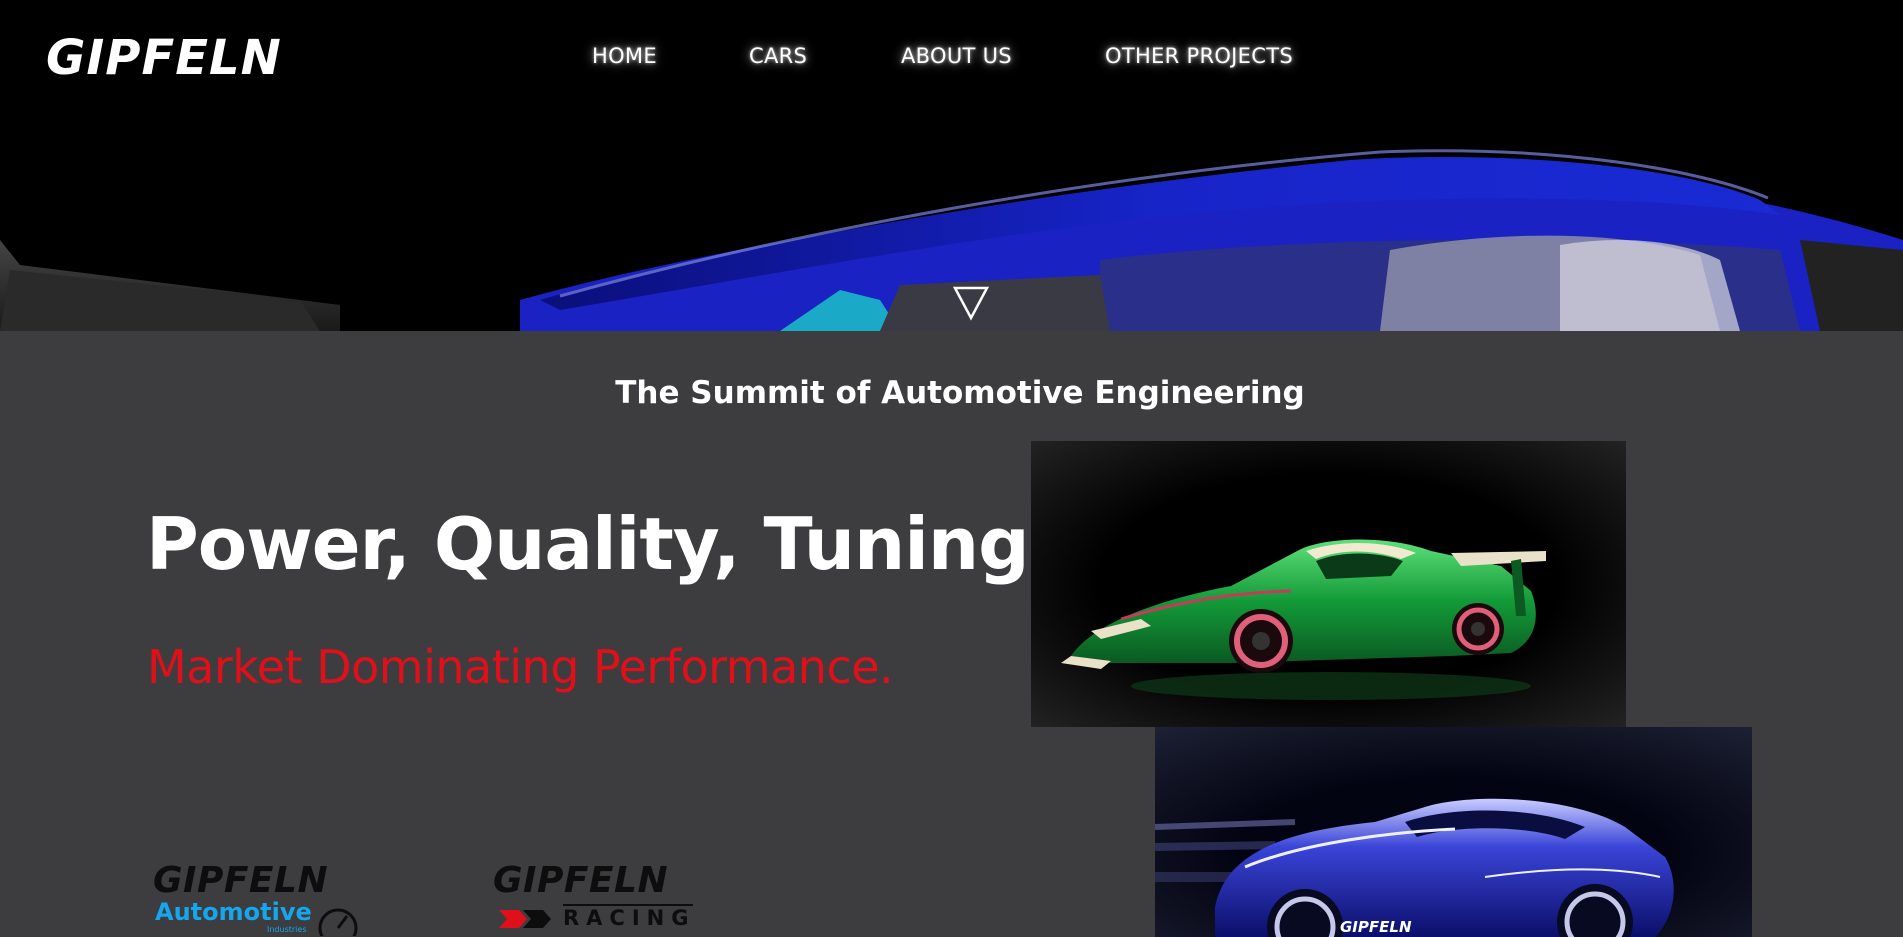  What do you see at coordinates (581, 880) in the screenshot?
I see `racing-logo-name: GIPFELN` at bounding box center [581, 880].